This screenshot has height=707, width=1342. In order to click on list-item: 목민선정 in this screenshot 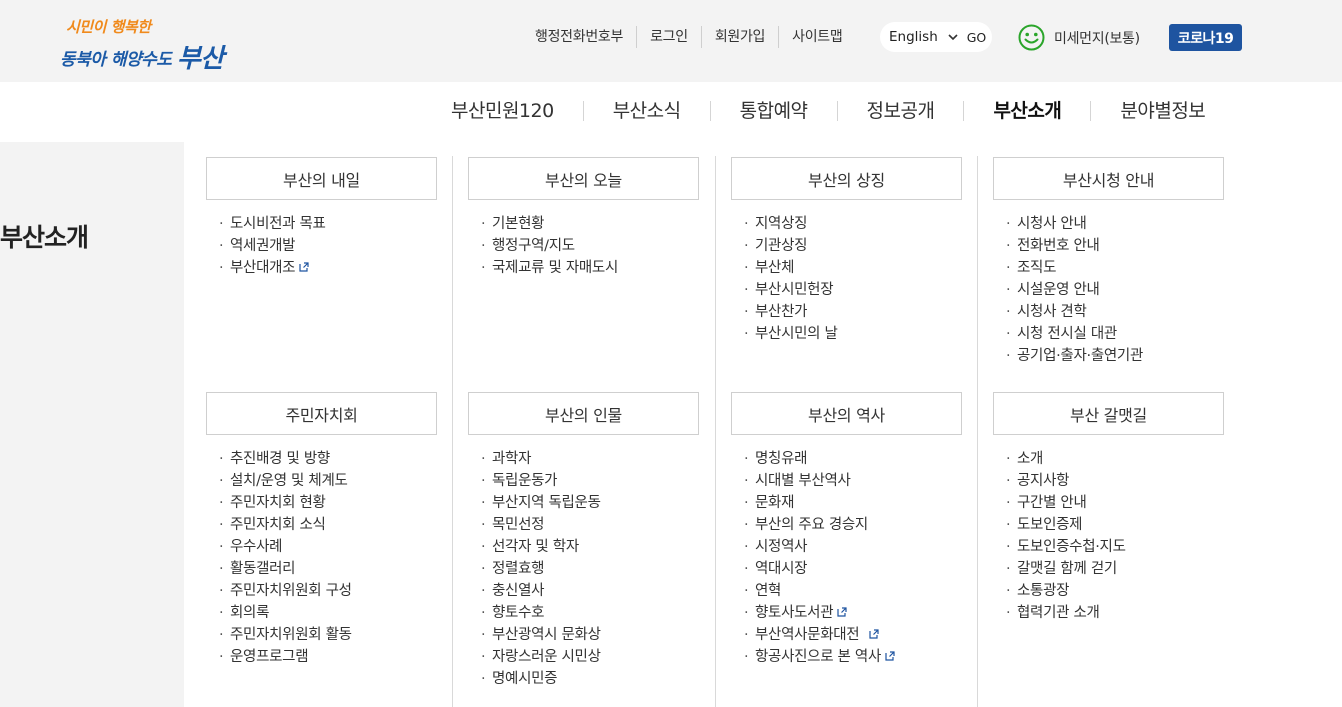, I will do `click(541, 525)`.